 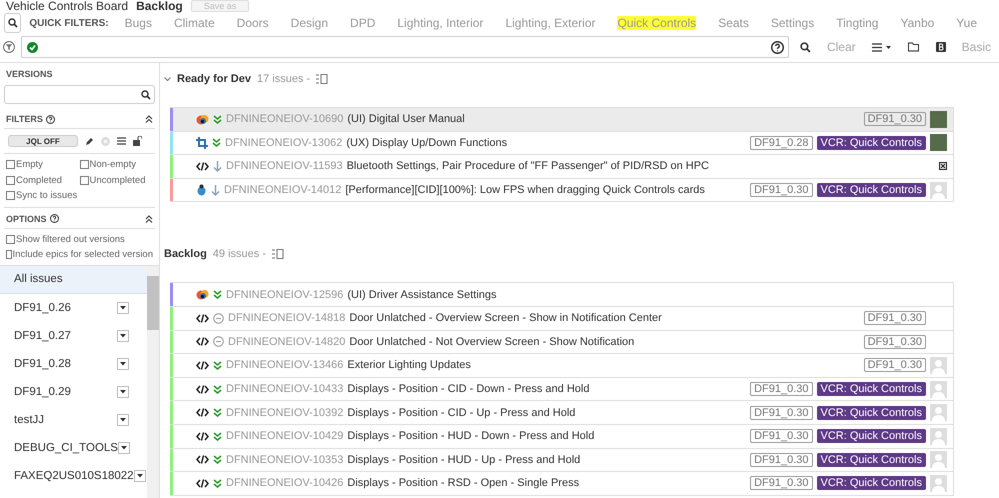 I want to click on issue-row: DFNINEONEIOV-14820 Door Unlatched - Not Overview Screen - Show Notification DF91_0.30, so click(x=562, y=342).